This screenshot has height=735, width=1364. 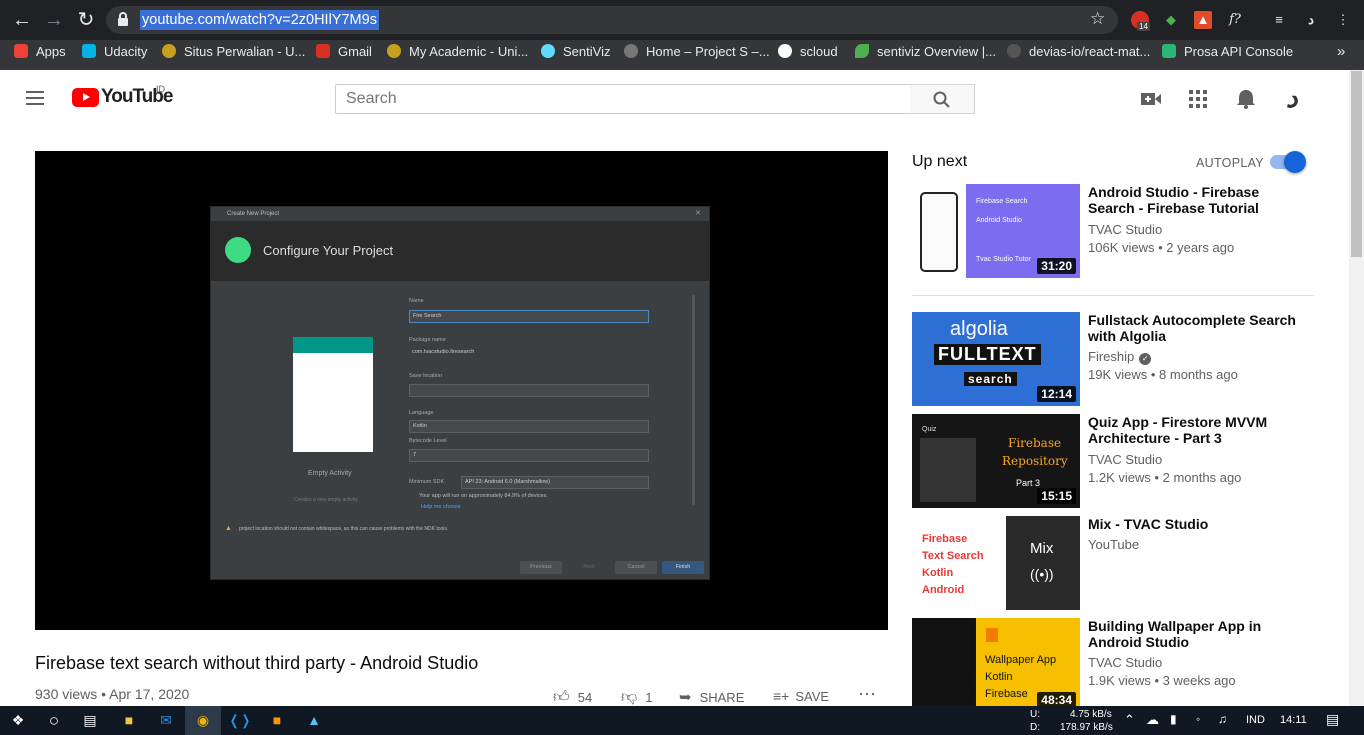 What do you see at coordinates (948, 470) in the screenshot?
I see `thumbnail-image` at bounding box center [948, 470].